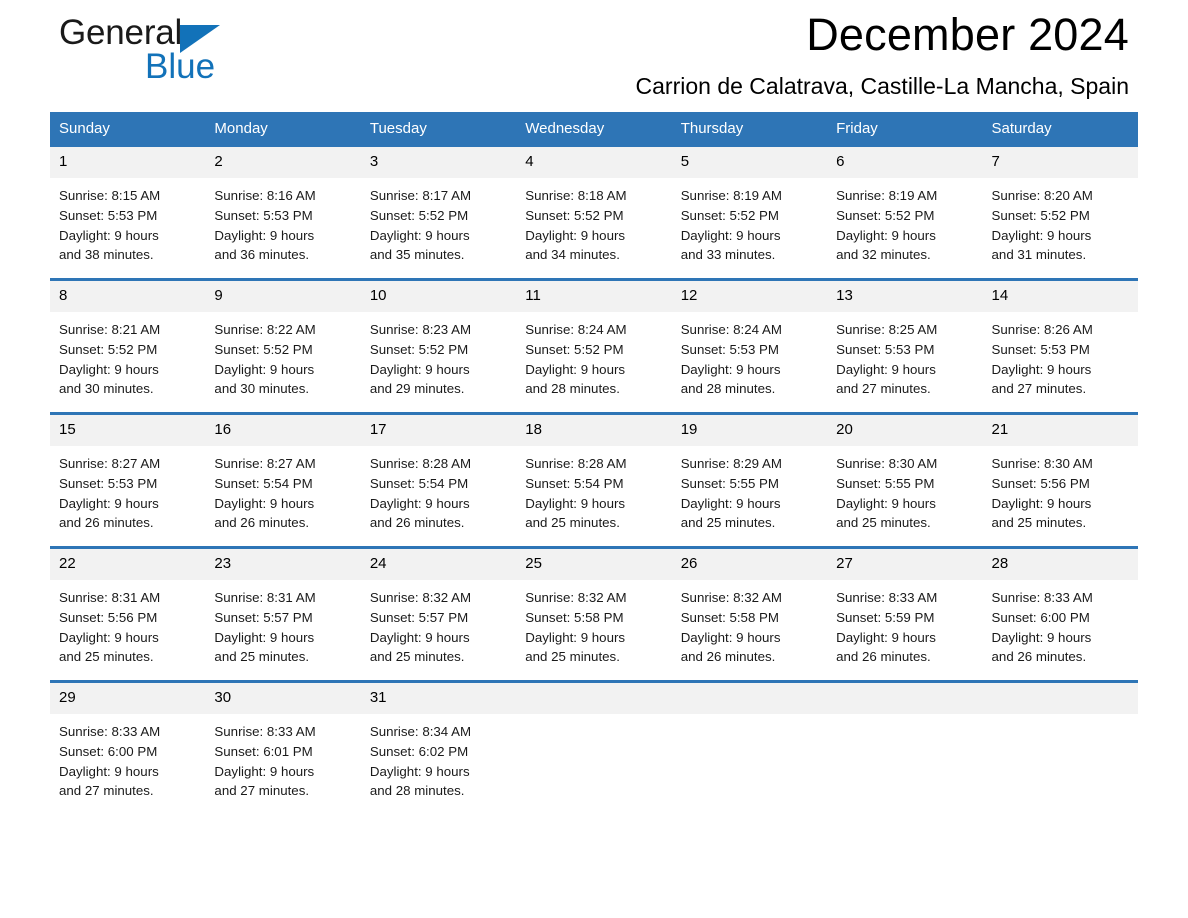  Describe the element at coordinates (419, 751) in the screenshot. I see `sunset-text: Sunset: 6:02 PM` at that location.